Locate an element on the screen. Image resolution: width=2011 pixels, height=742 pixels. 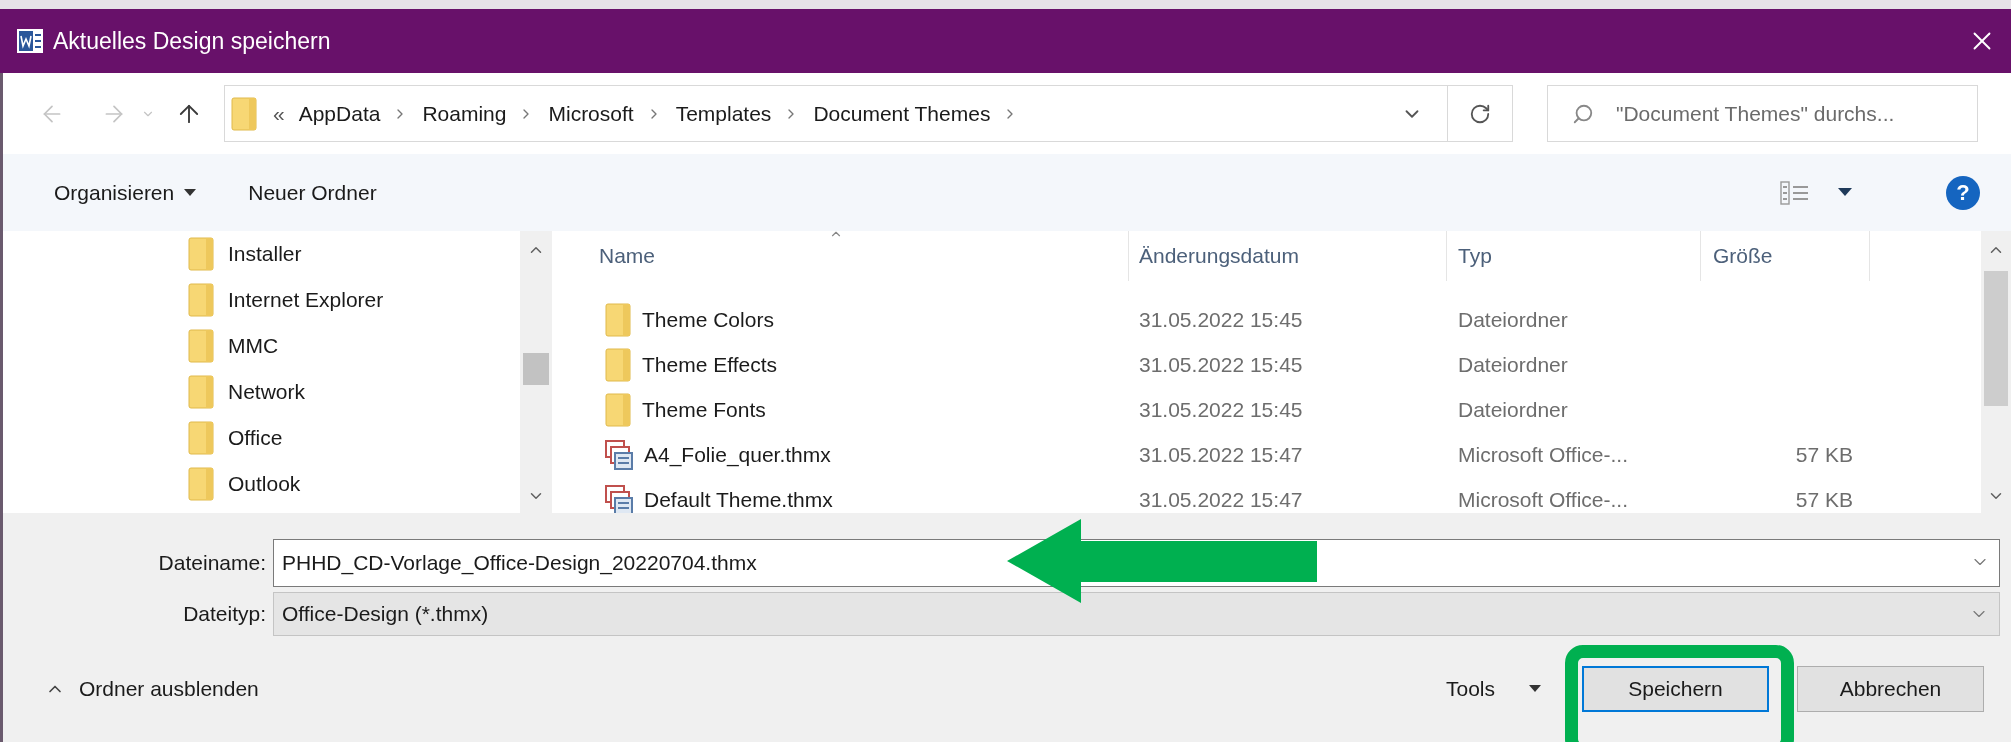
column-header: Name is located at coordinates (846, 256).